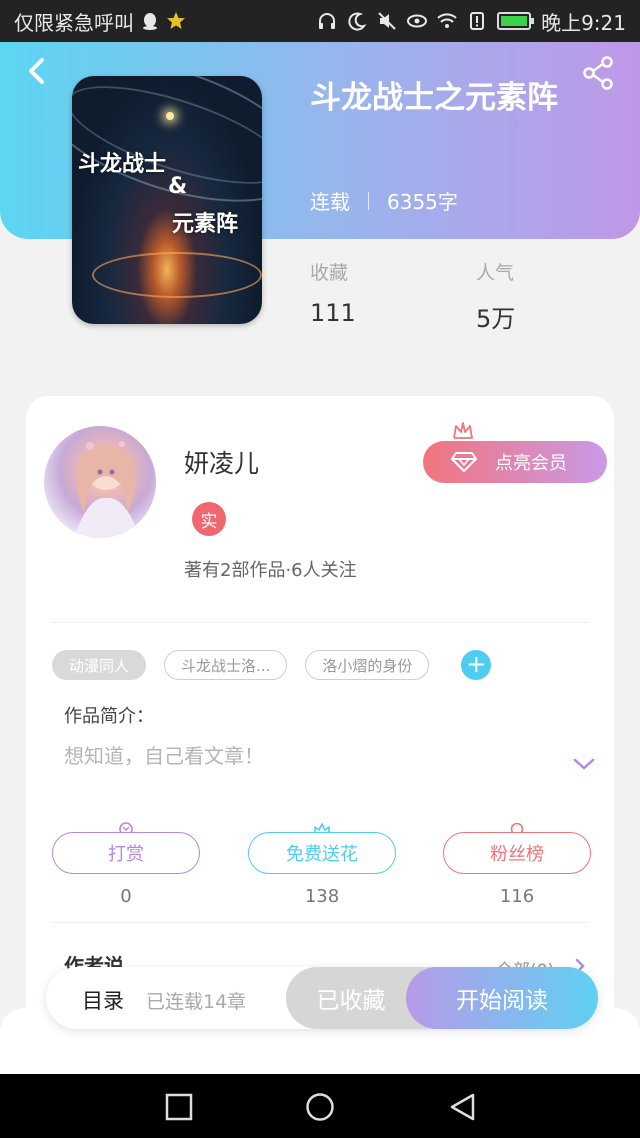 Image resolution: width=640 pixels, height=1138 pixels. I want to click on intro-text: 想知道，自己看文章！, so click(164, 756).